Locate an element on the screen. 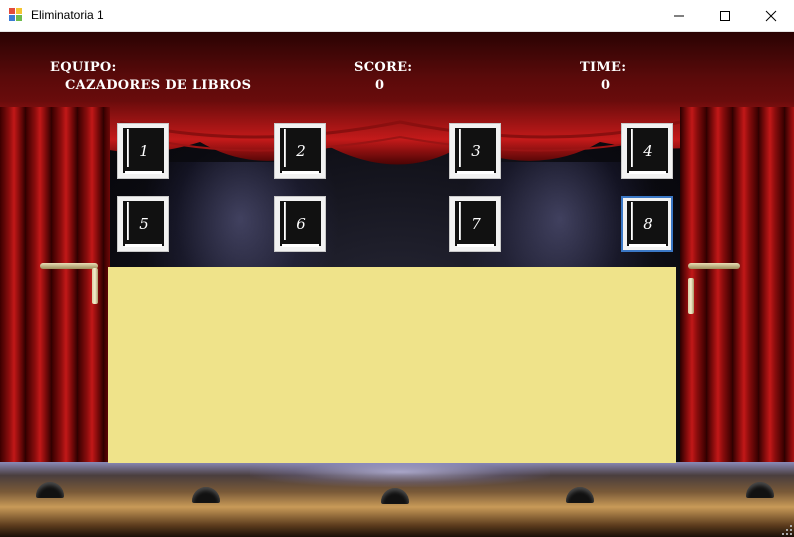 This screenshot has height=537, width=794. minimize-button is located at coordinates (679, 15).